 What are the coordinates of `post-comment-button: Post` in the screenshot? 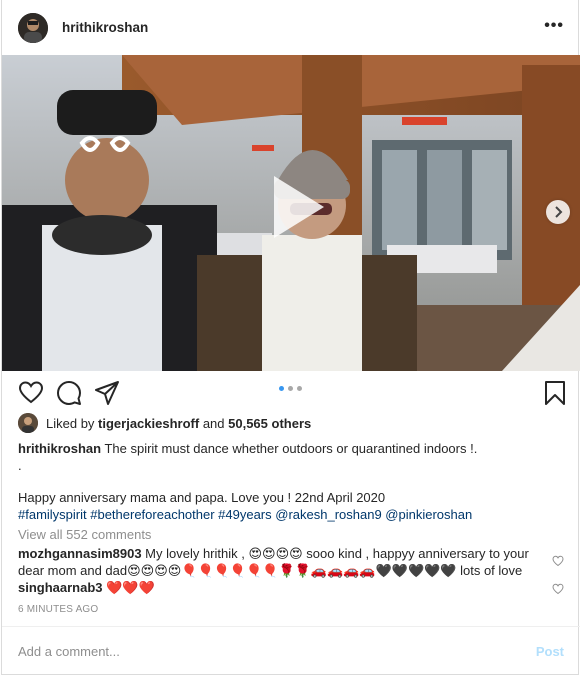 It's located at (550, 651).